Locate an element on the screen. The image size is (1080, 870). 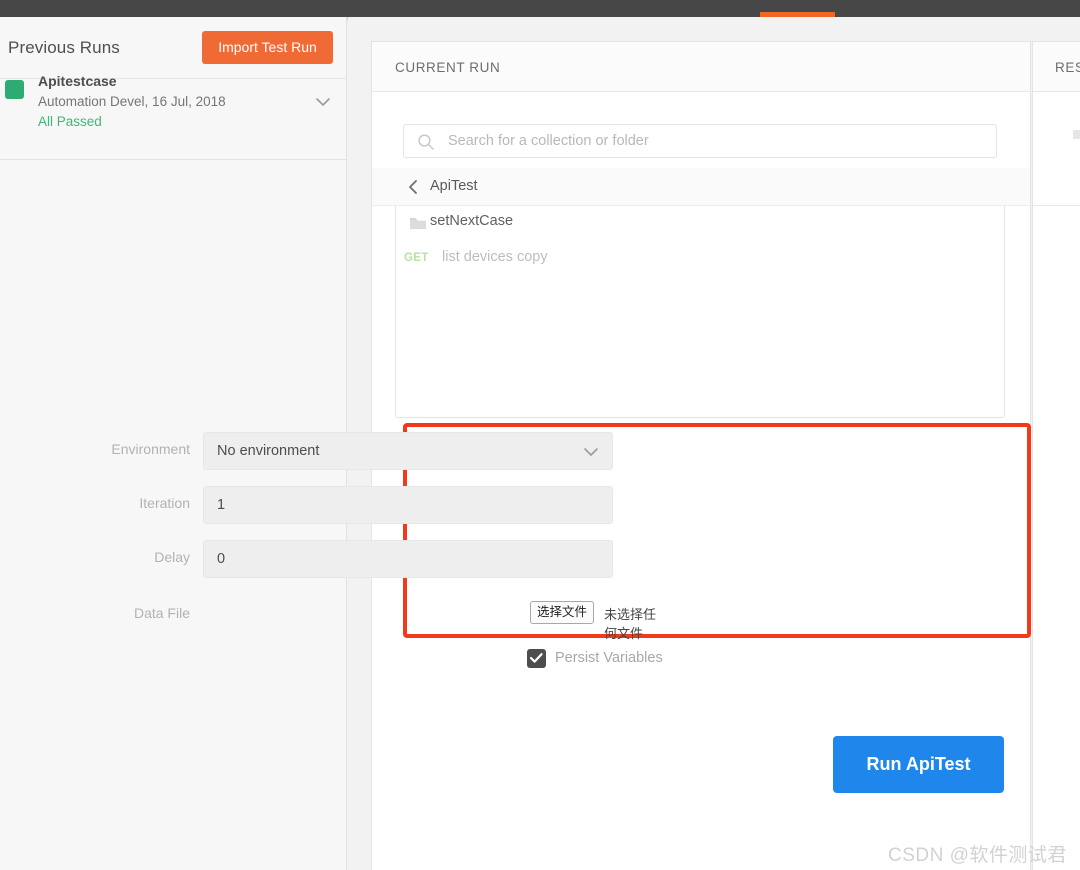
search-input is located at coordinates (716, 141).